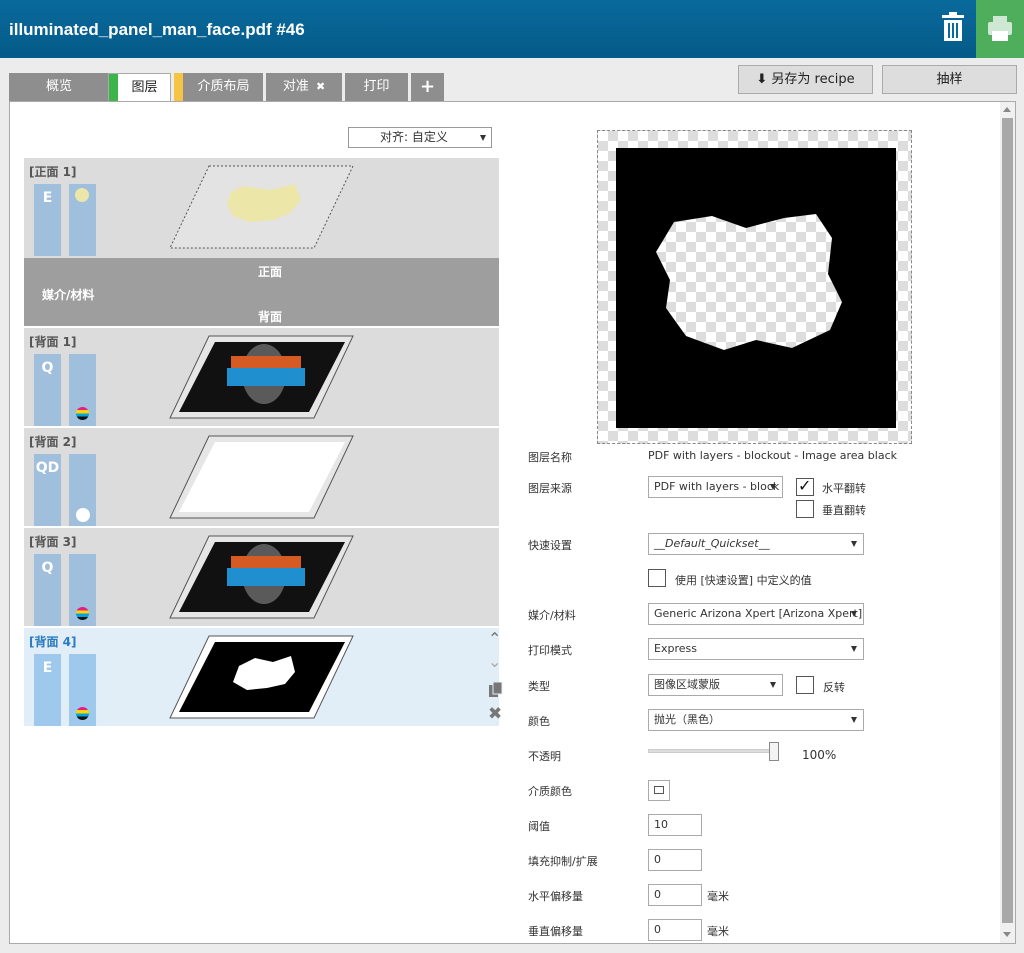  I want to click on v-offset-input: 0, so click(675, 930).